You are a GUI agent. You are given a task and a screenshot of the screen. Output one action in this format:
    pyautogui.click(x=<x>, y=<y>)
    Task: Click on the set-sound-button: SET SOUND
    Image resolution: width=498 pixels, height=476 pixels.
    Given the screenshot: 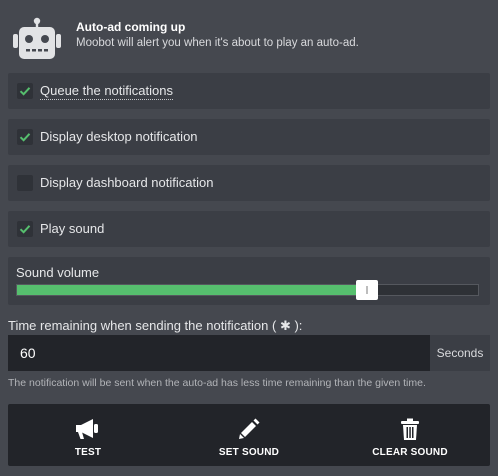 What is the action you would take?
    pyautogui.click(x=249, y=435)
    